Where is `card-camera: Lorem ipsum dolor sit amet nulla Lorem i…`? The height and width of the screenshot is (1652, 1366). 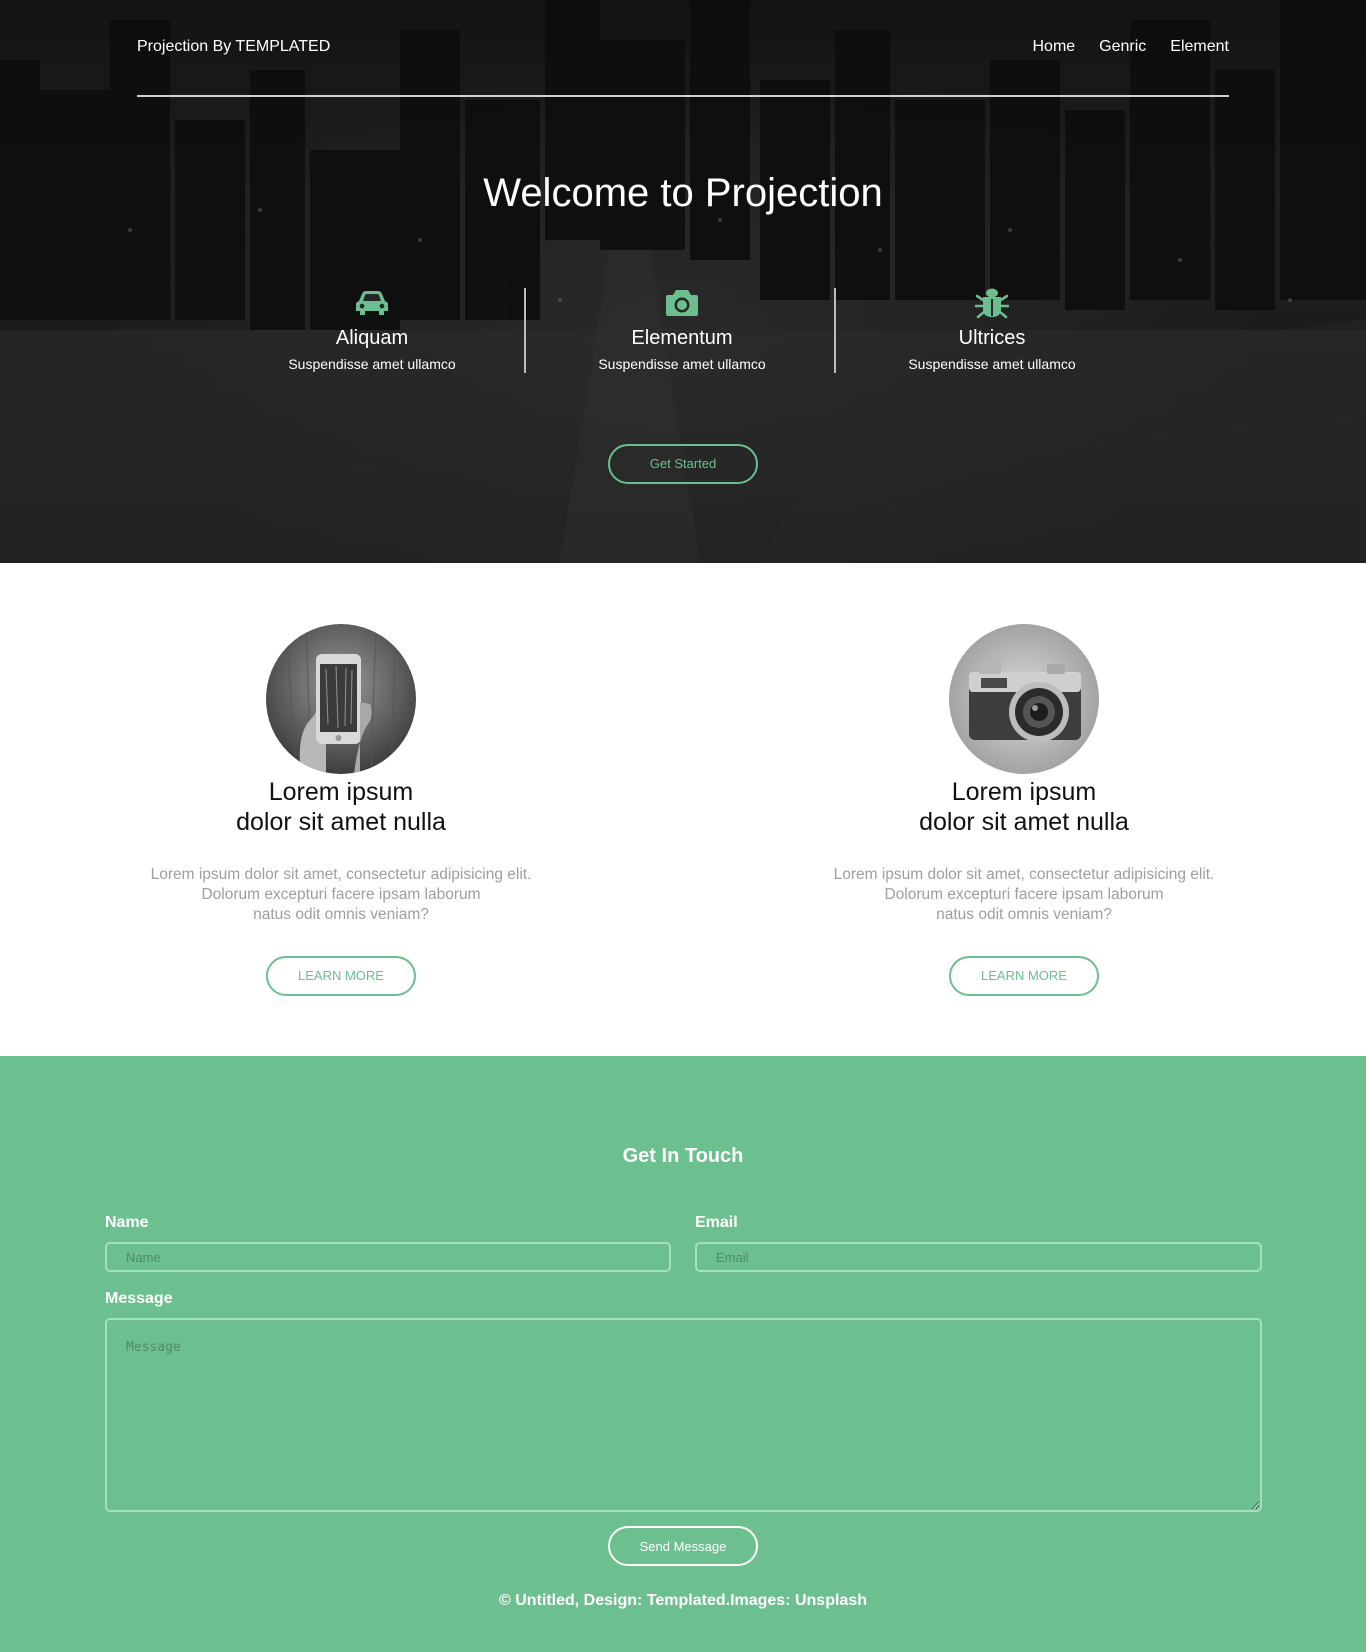 card-camera: Lorem ipsum dolor sit amet nulla Lorem i… is located at coordinates (1024, 810).